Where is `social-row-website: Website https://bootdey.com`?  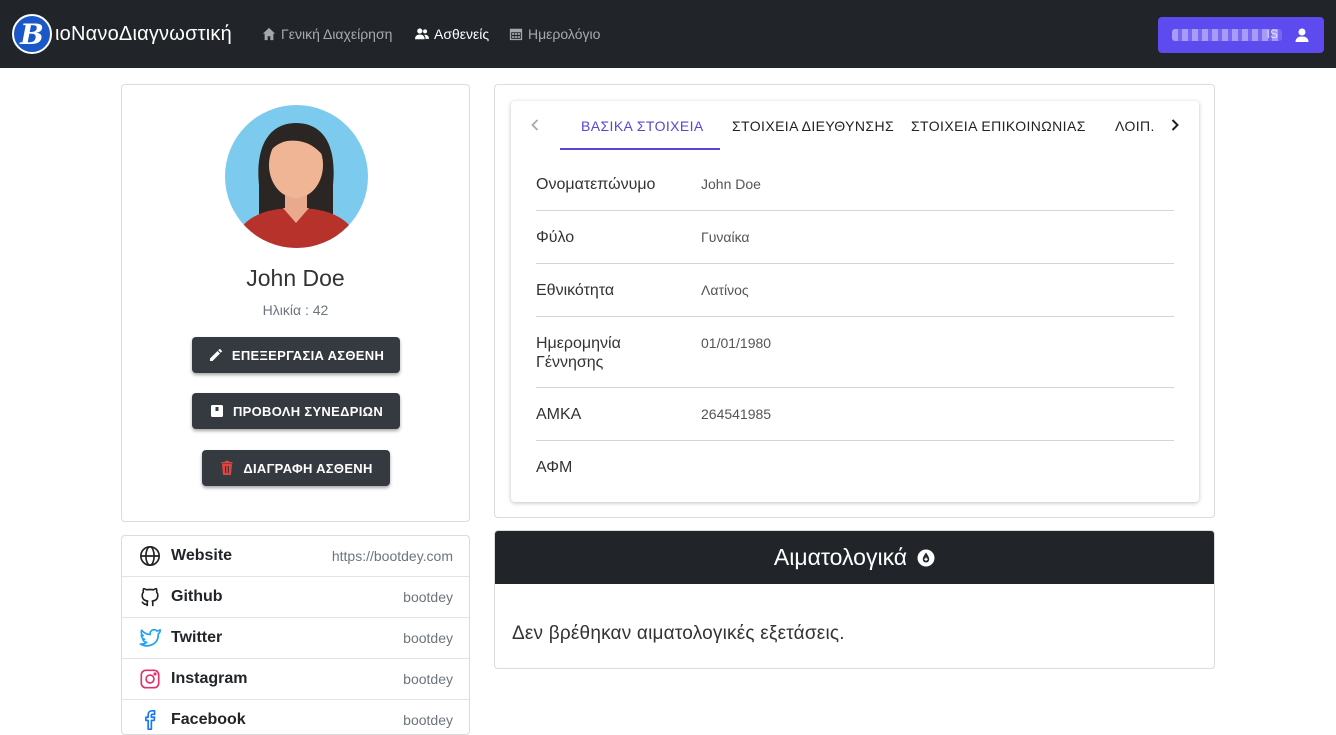 social-row-website: Website https://bootdey.com is located at coordinates (295, 556).